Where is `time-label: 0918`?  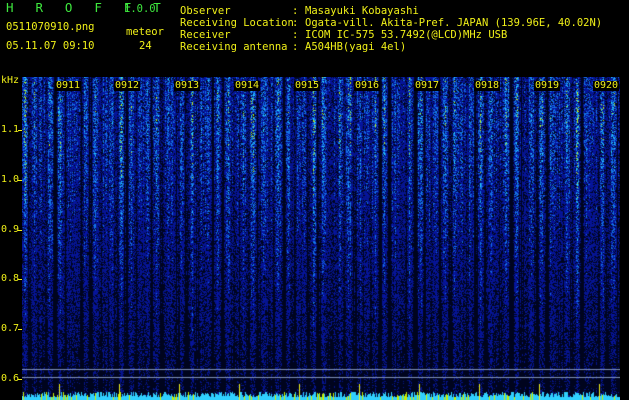 time-label: 0918 is located at coordinates (487, 85).